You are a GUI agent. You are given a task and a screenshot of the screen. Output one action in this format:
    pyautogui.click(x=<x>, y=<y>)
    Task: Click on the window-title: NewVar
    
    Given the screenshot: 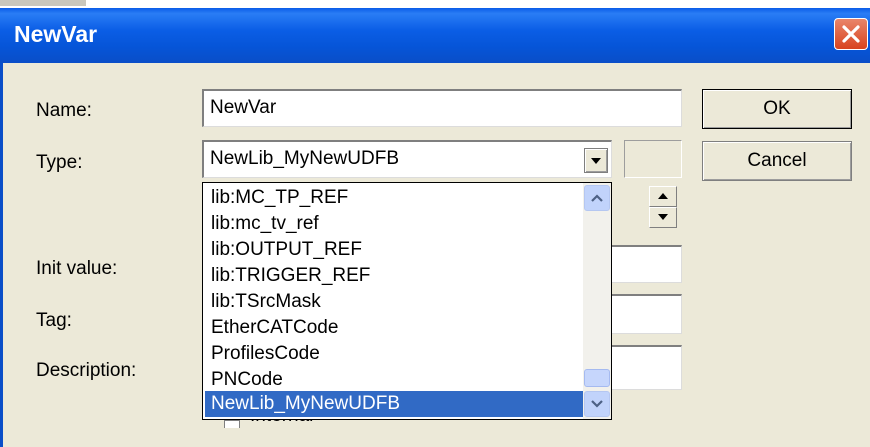 What is the action you would take?
    pyautogui.click(x=56, y=34)
    